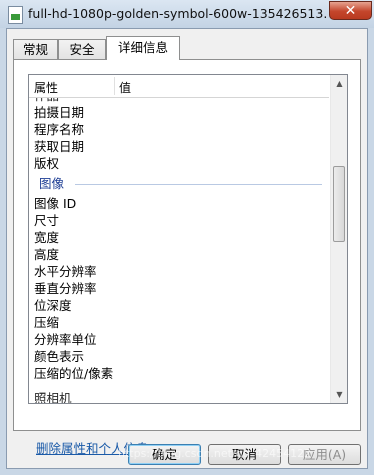 The image size is (374, 475). I want to click on column-header-property: 属性, so click(46, 87).